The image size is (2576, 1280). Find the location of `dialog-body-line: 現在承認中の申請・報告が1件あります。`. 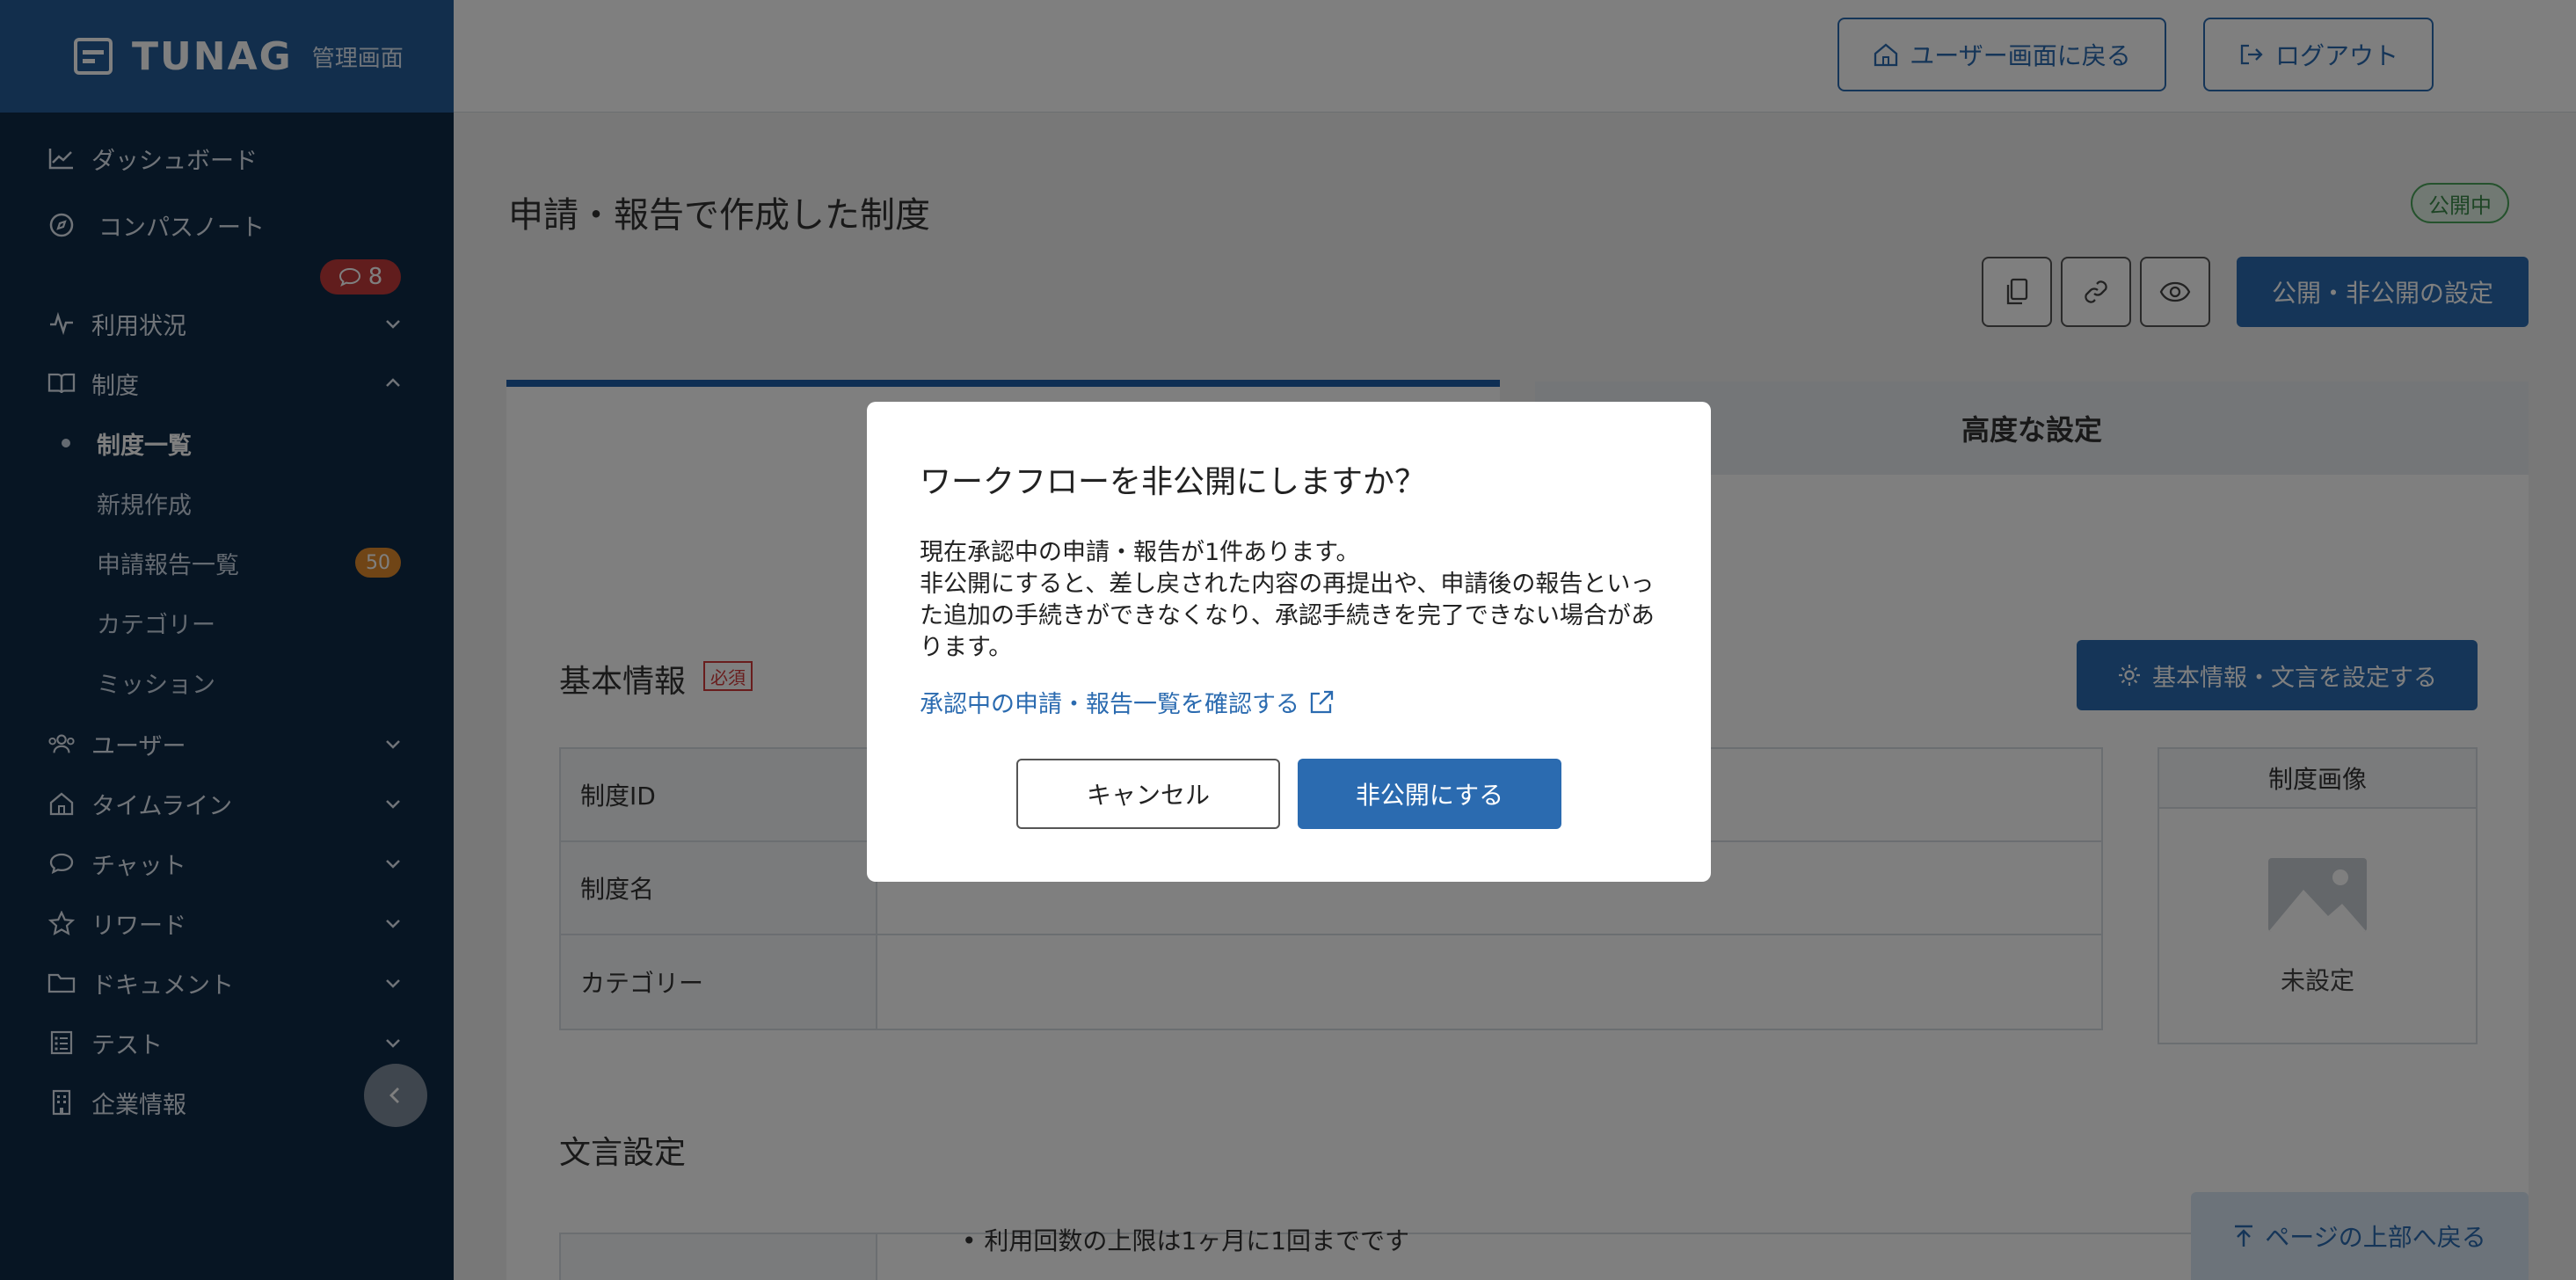

dialog-body-line: 現在承認中の申請・報告が1件あります。 is located at coordinates (1140, 552).